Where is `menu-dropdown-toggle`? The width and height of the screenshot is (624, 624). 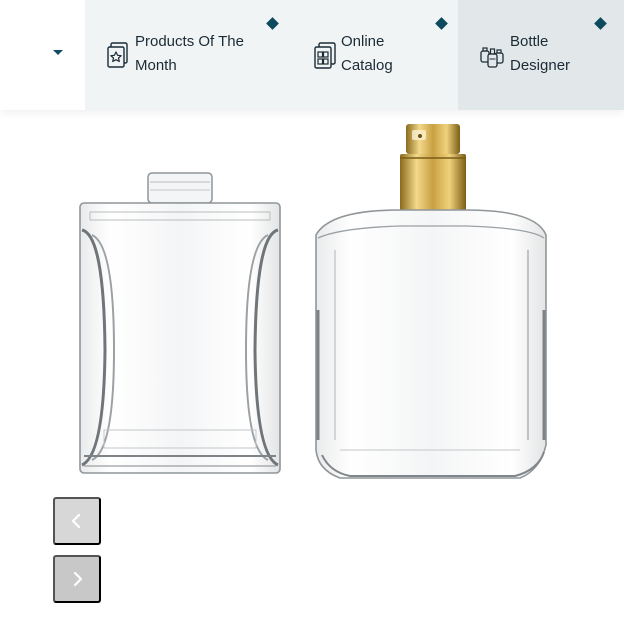
menu-dropdown-toggle is located at coordinates (42, 55).